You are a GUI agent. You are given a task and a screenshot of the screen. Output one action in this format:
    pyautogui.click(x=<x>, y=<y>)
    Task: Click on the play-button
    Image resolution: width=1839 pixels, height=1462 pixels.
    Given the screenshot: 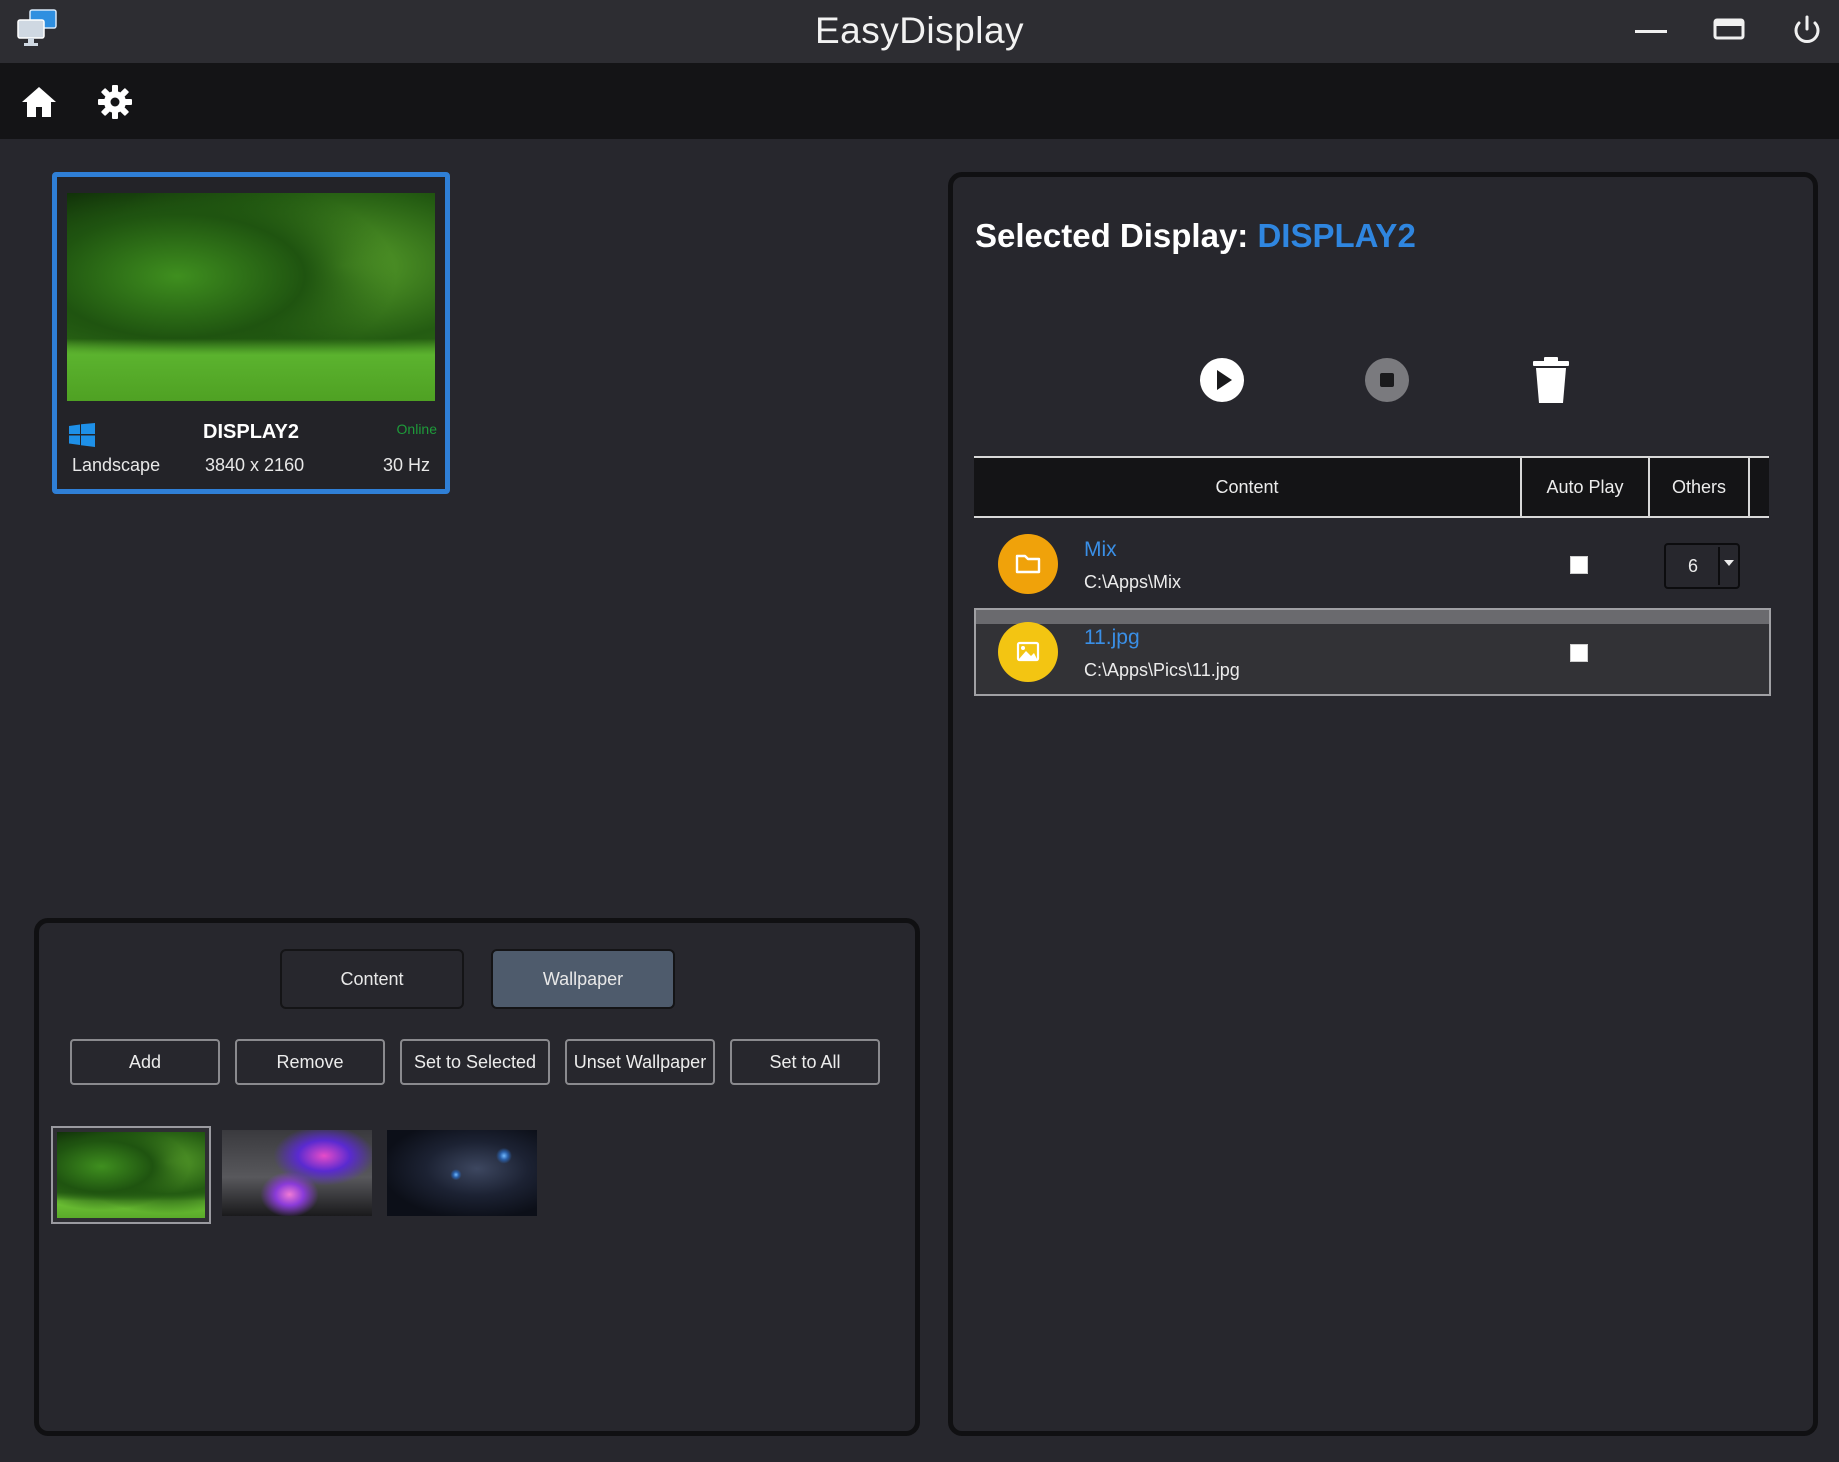 What is the action you would take?
    pyautogui.click(x=1222, y=380)
    